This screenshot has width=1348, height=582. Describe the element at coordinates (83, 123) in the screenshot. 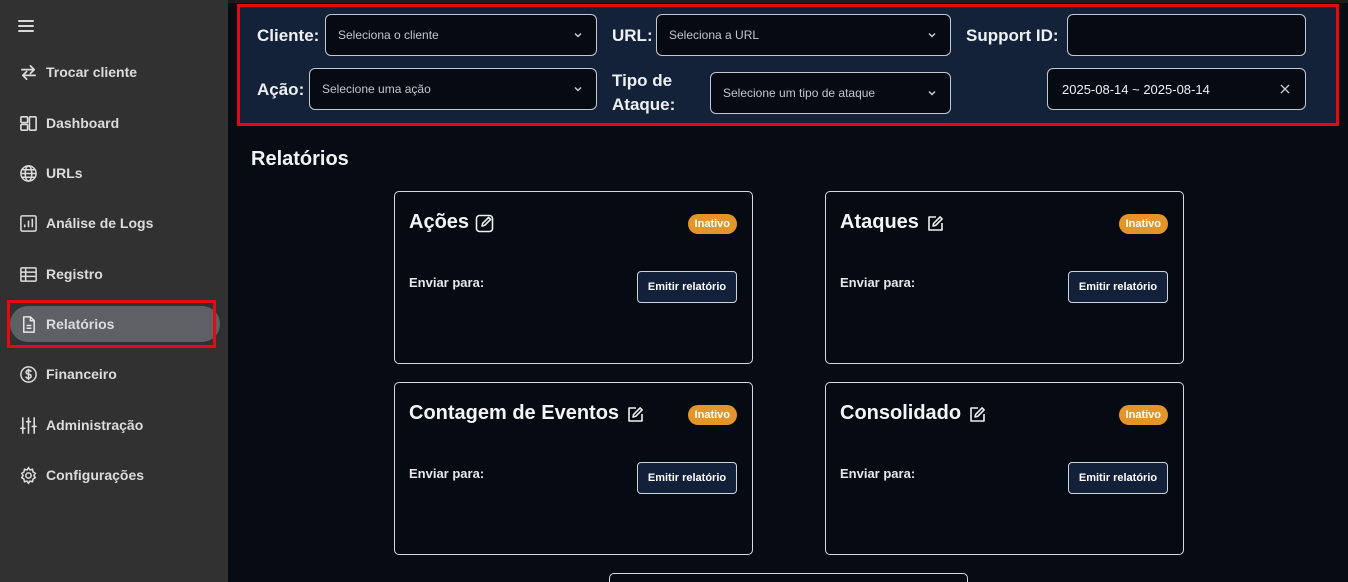

I see `sidebar-item-label: Dashboard` at that location.